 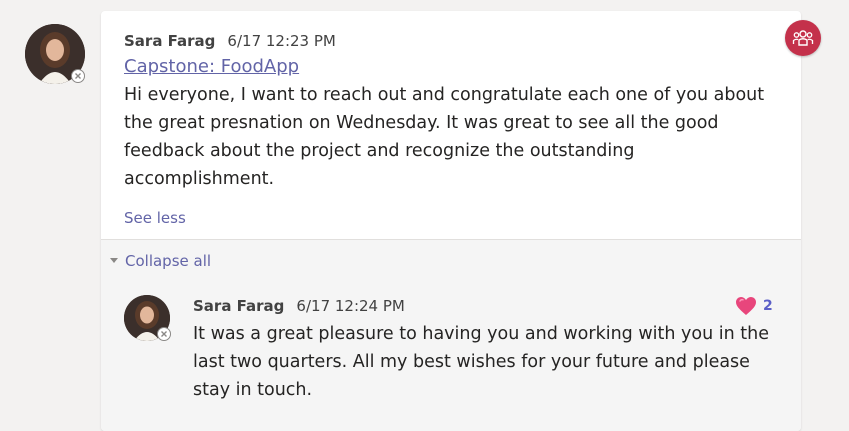 I want to click on post-body-line: accomplishment., so click(x=199, y=179).